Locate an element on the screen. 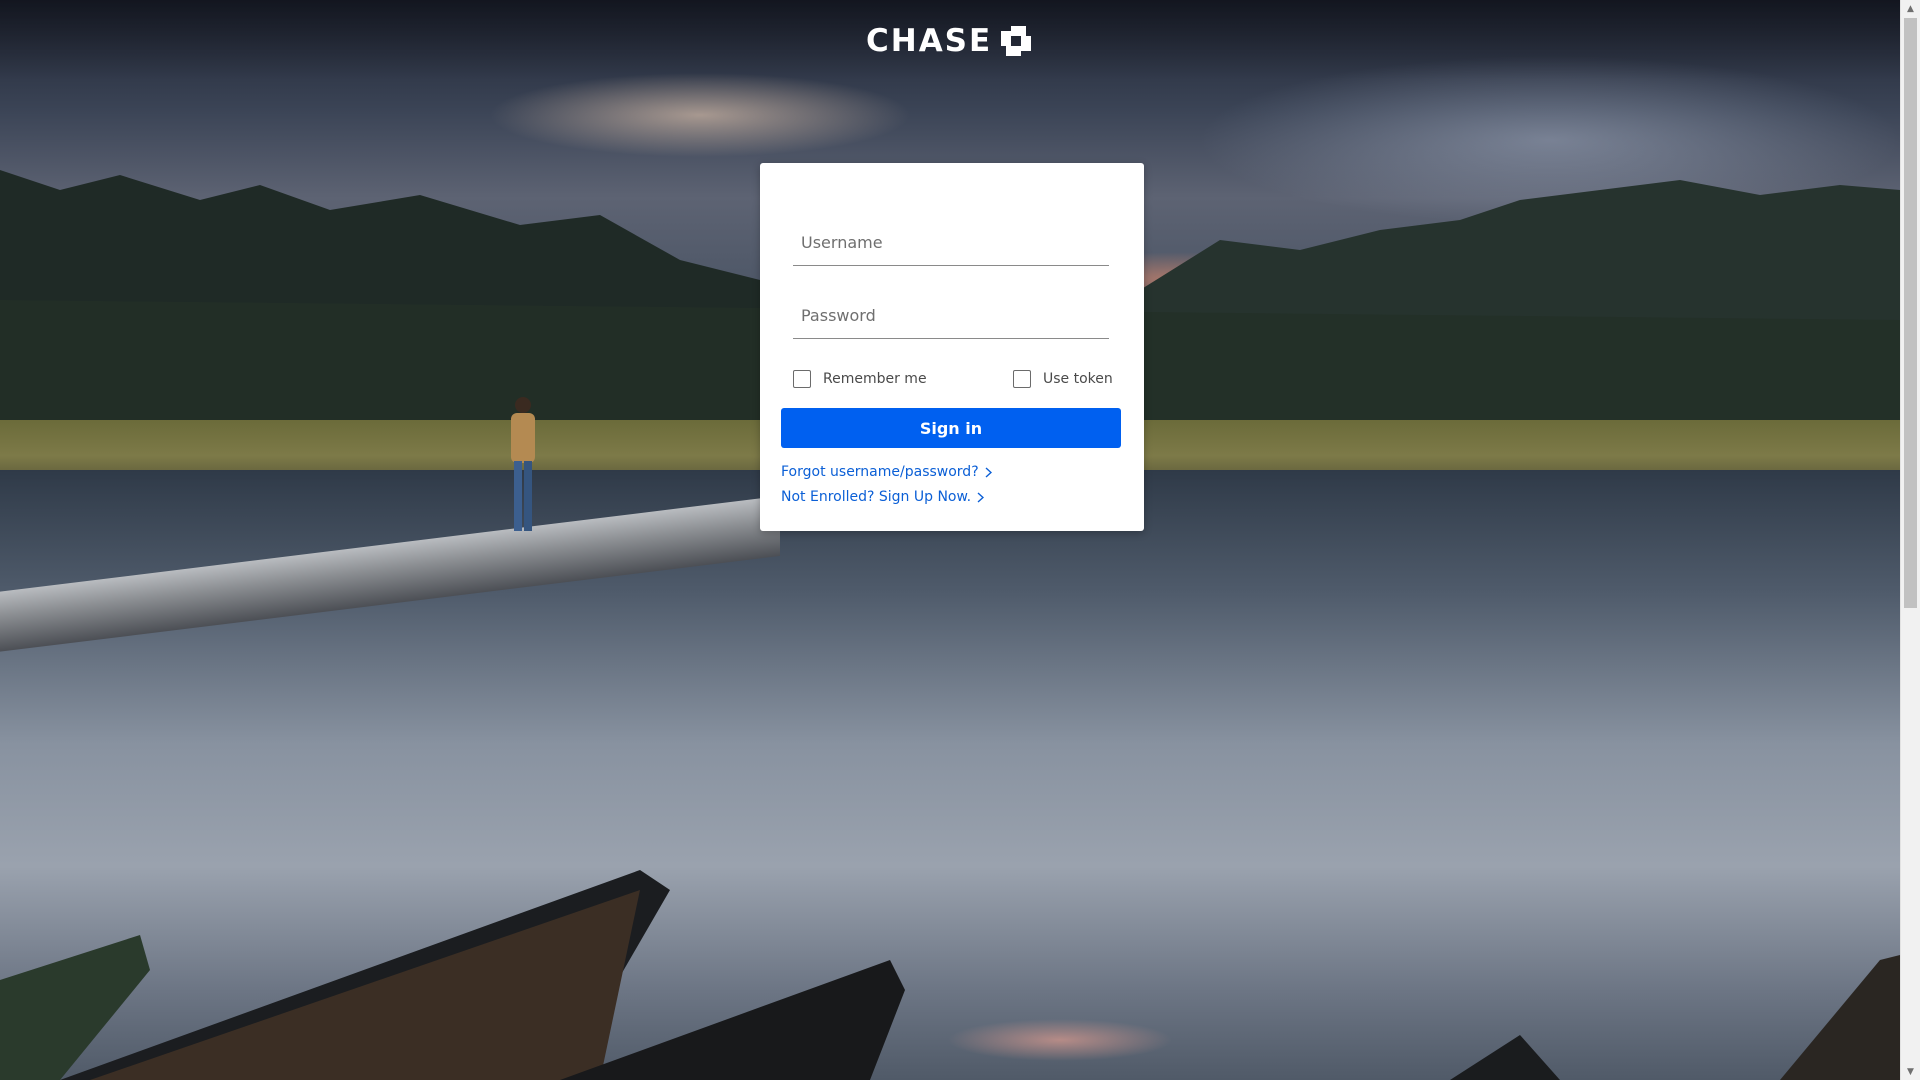 This screenshot has width=1920, height=1080. username-input is located at coordinates (951, 242).